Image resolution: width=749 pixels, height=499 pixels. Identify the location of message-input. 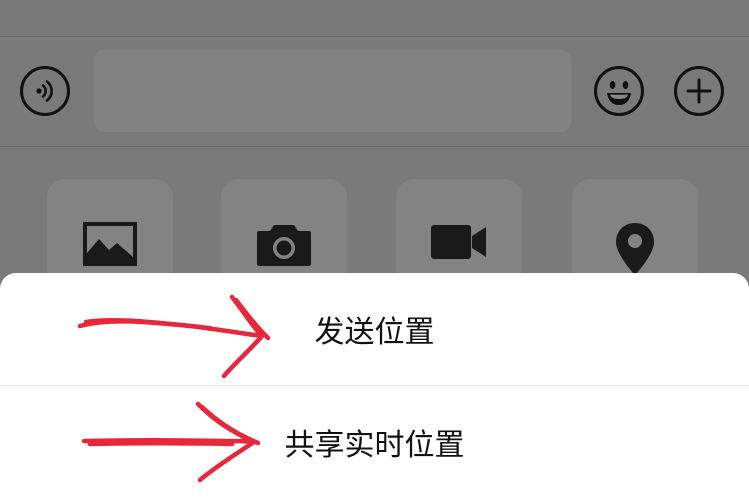
(332, 91).